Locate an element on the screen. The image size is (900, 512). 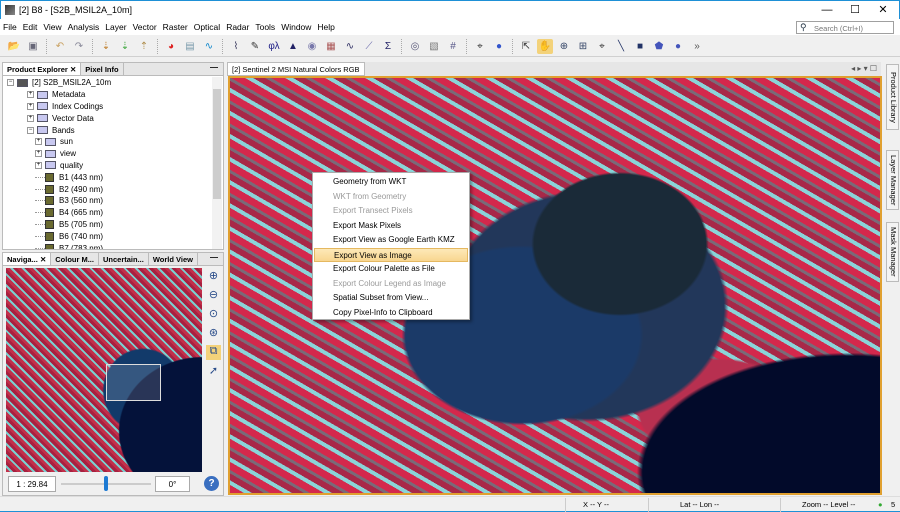
rgb-image-icon: ◕ is located at coordinates (171, 46).